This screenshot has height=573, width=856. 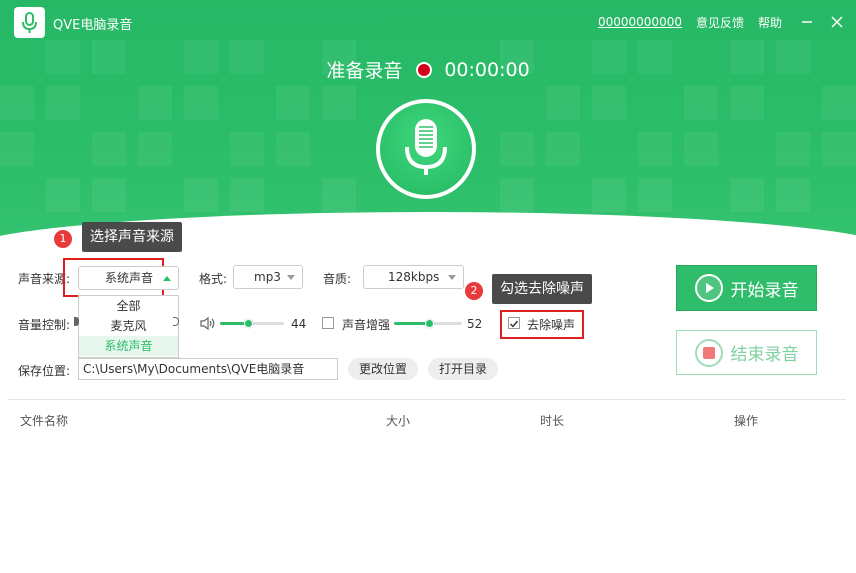 I want to click on source-select: 系统声音, so click(x=128, y=278).